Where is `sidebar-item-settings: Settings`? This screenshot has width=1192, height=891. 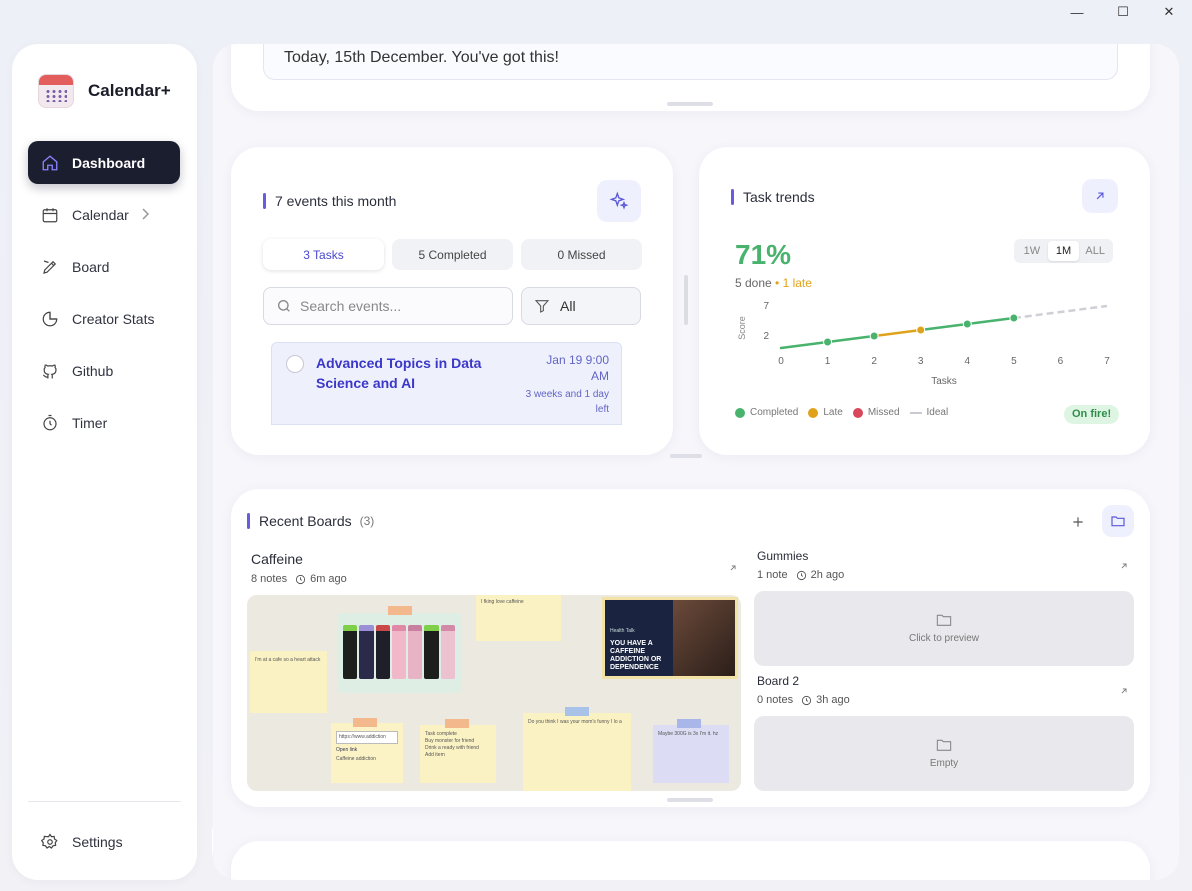 sidebar-item-settings: Settings is located at coordinates (104, 841).